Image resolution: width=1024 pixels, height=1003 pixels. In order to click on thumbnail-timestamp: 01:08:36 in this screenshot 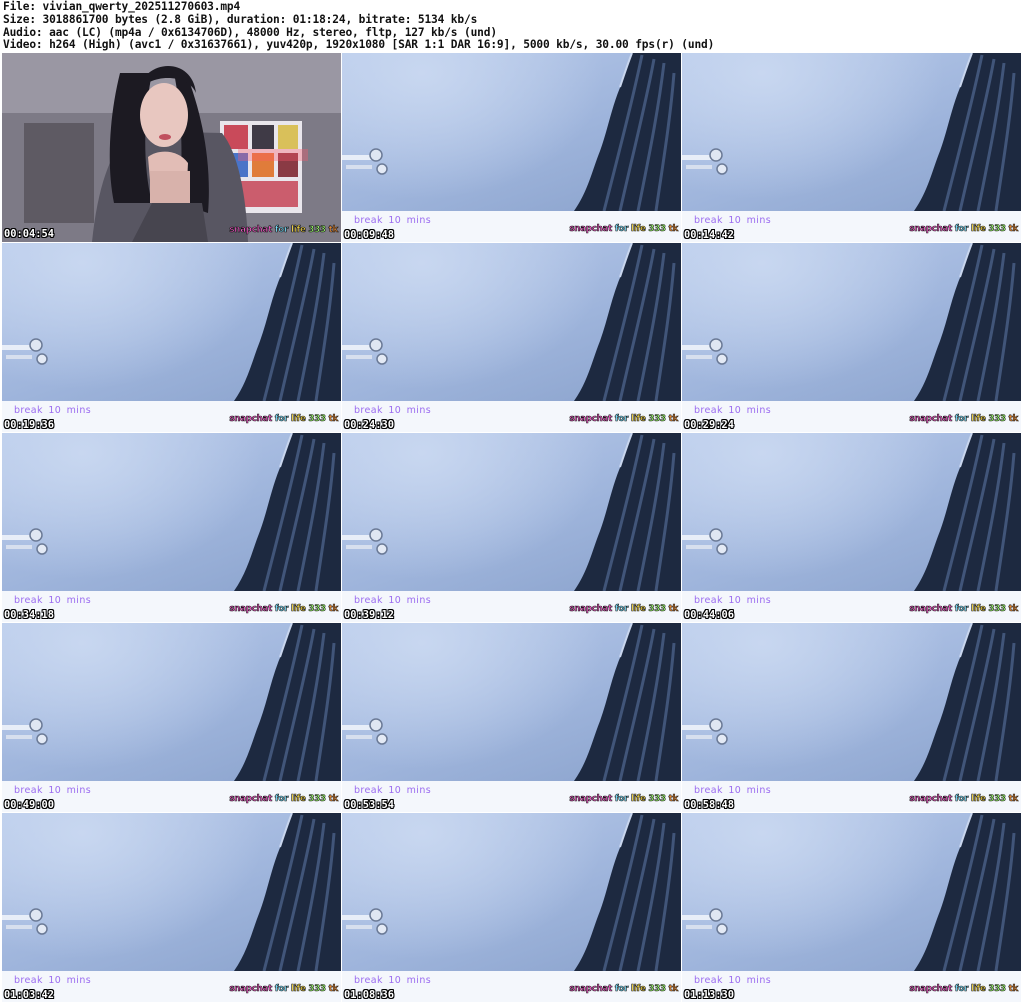, I will do `click(369, 995)`.